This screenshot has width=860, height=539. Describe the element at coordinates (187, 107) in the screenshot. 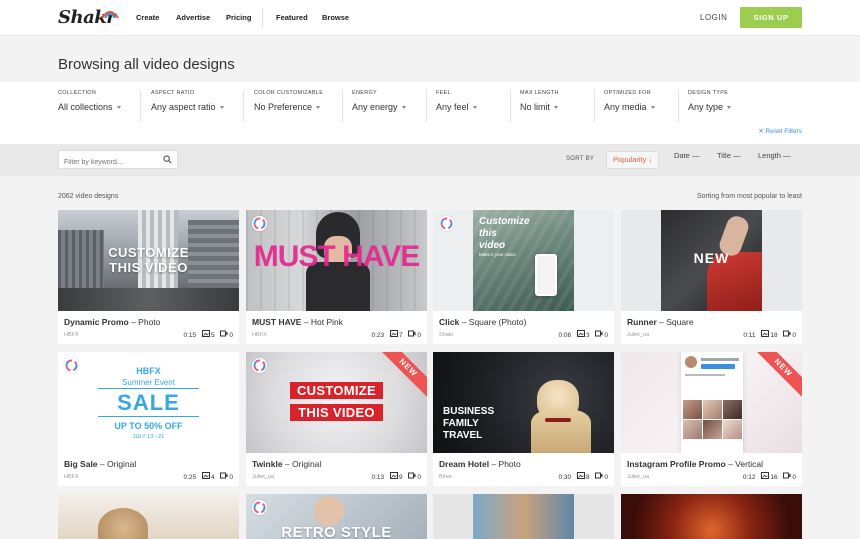

I see `filter-value: Any aspect ratio` at that location.